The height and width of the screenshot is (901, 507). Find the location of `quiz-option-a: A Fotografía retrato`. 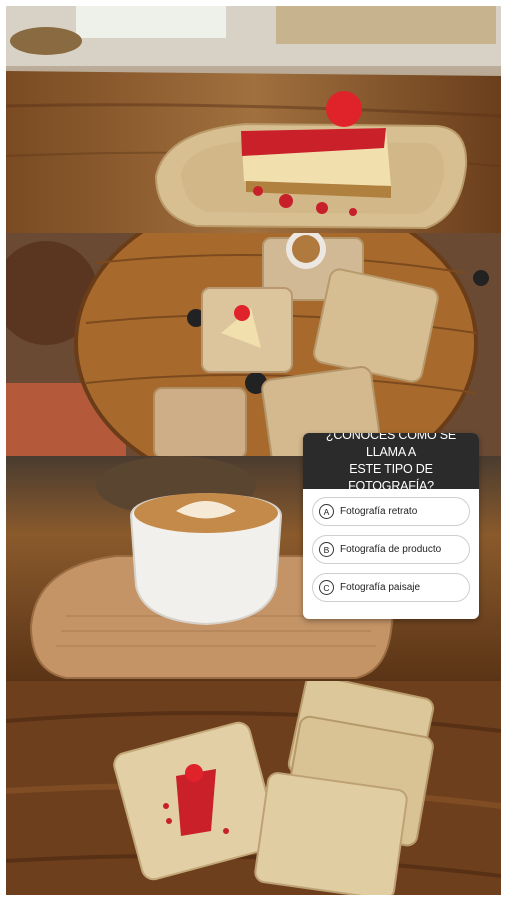

quiz-option-a: A Fotografía retrato is located at coordinates (391, 511).